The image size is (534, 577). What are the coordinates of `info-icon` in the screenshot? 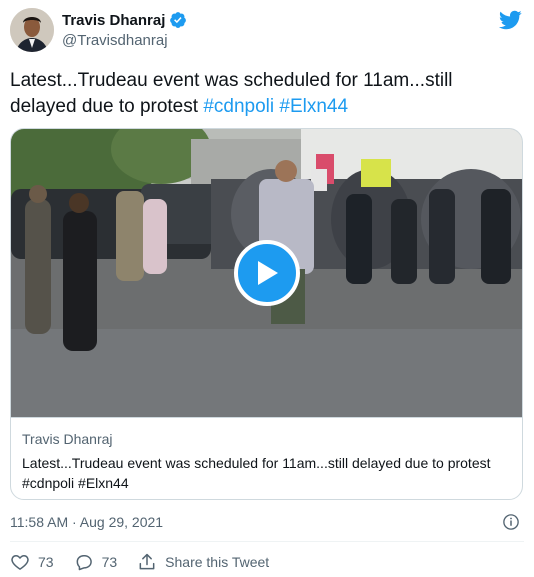 It's located at (511, 522).